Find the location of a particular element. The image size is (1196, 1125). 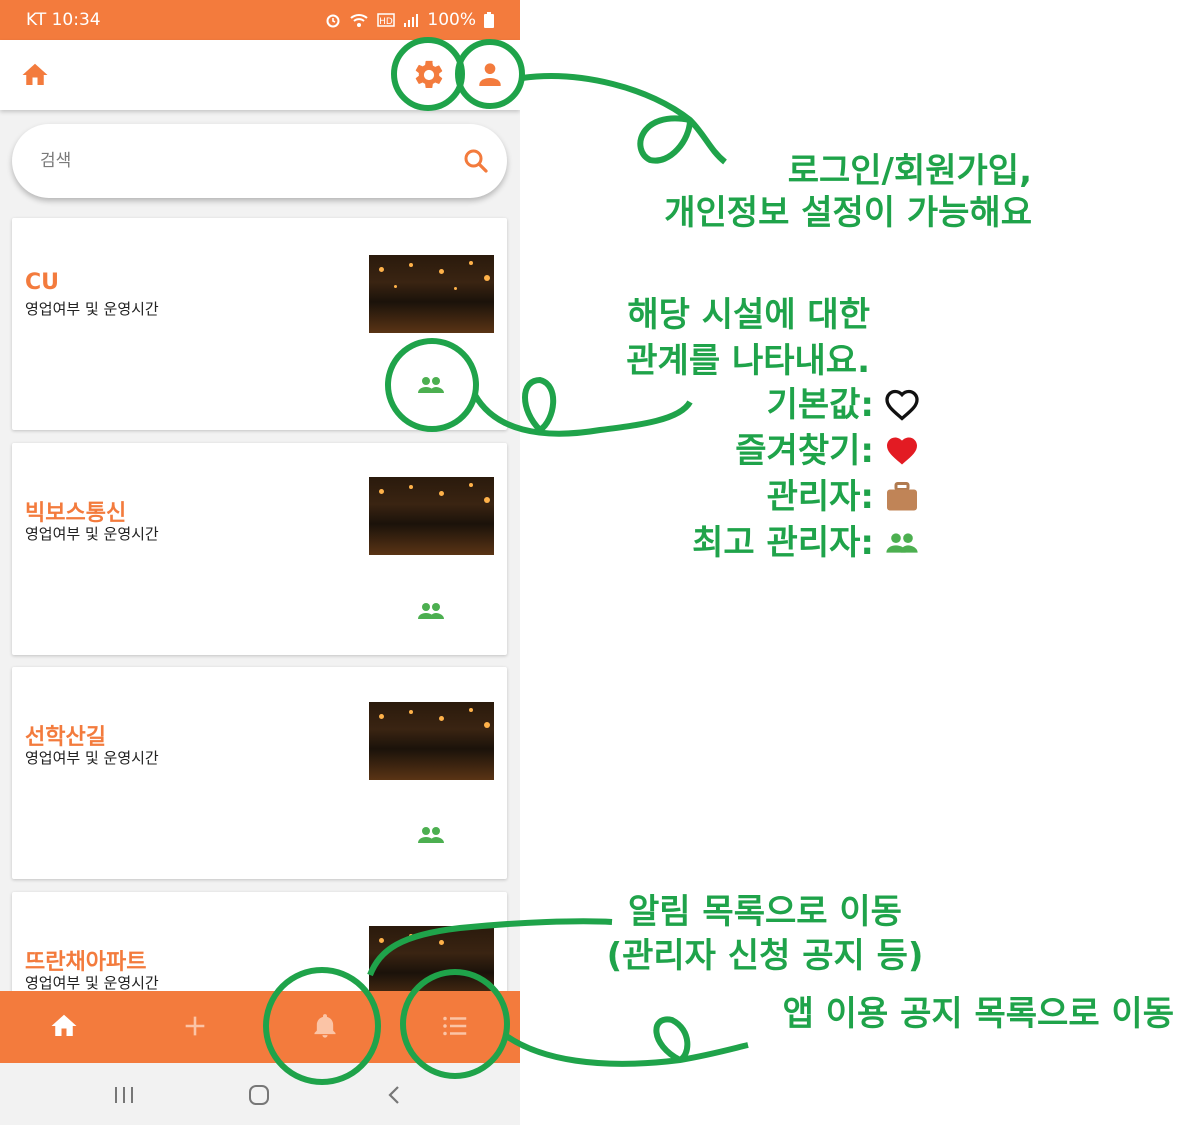

legend-admin: 관리자: is located at coordinates (740, 497).